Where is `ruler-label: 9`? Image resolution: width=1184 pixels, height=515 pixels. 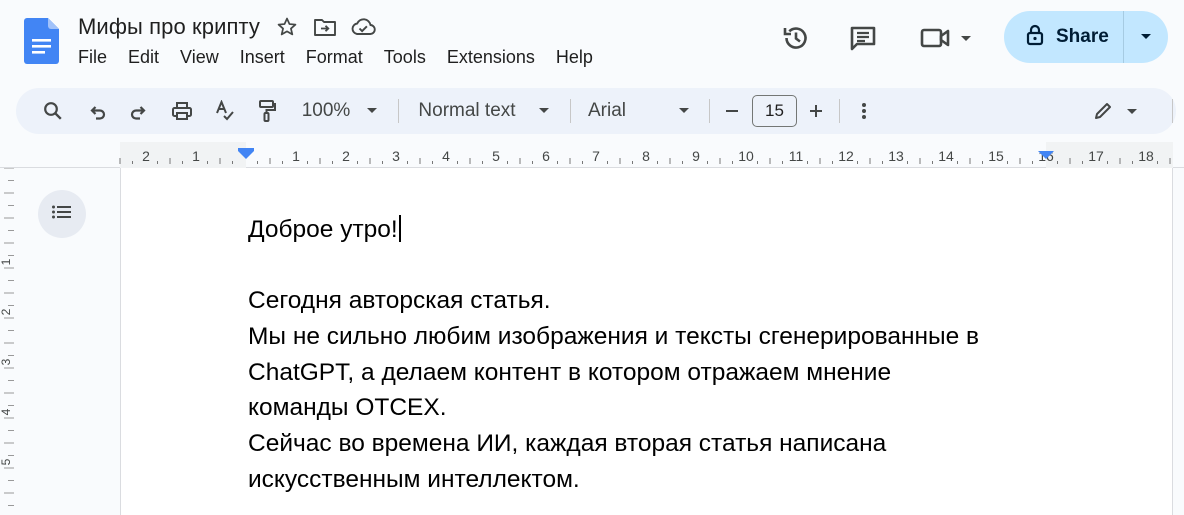
ruler-label: 9 is located at coordinates (696, 156).